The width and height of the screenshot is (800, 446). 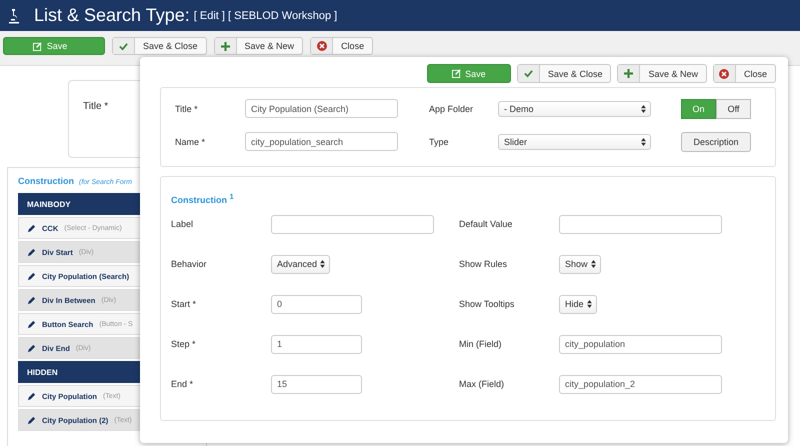 I want to click on field-label: Start *, so click(x=184, y=304).